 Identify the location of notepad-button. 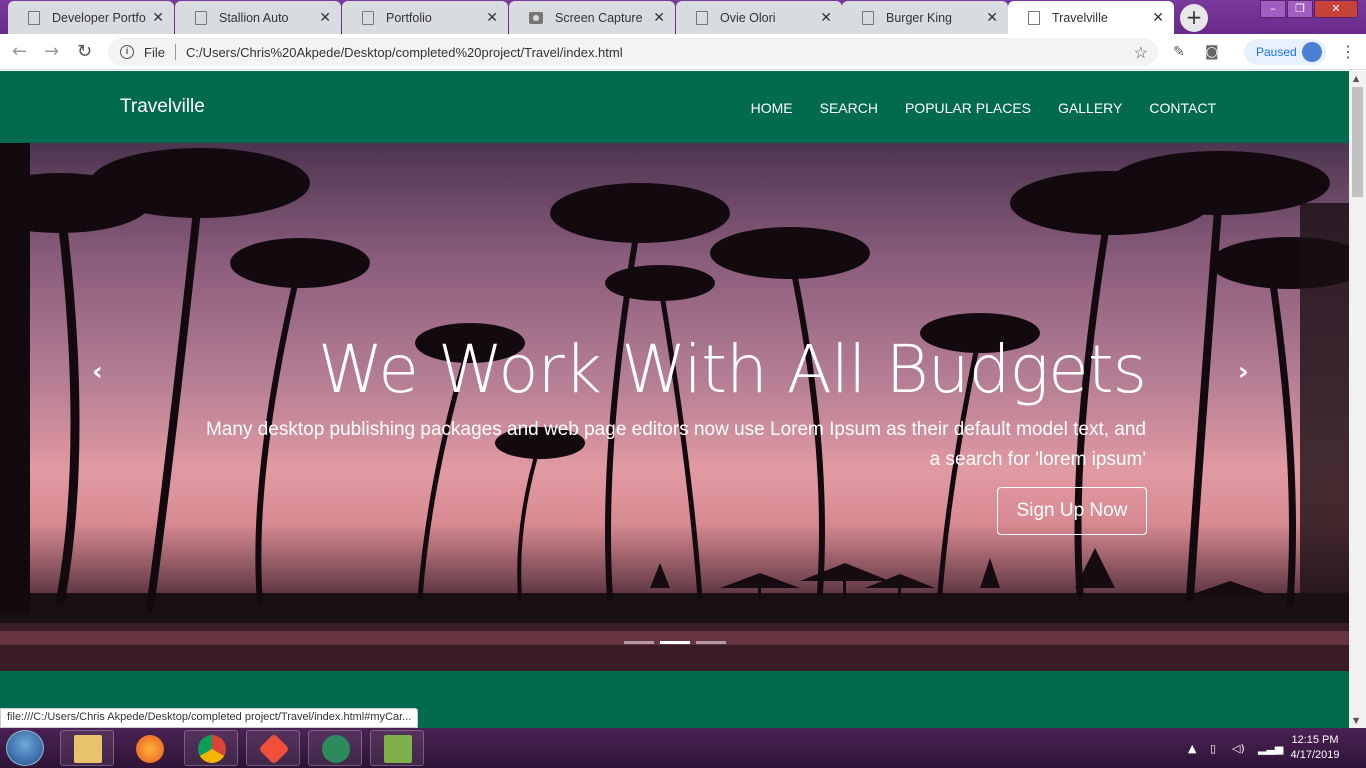
(397, 748).